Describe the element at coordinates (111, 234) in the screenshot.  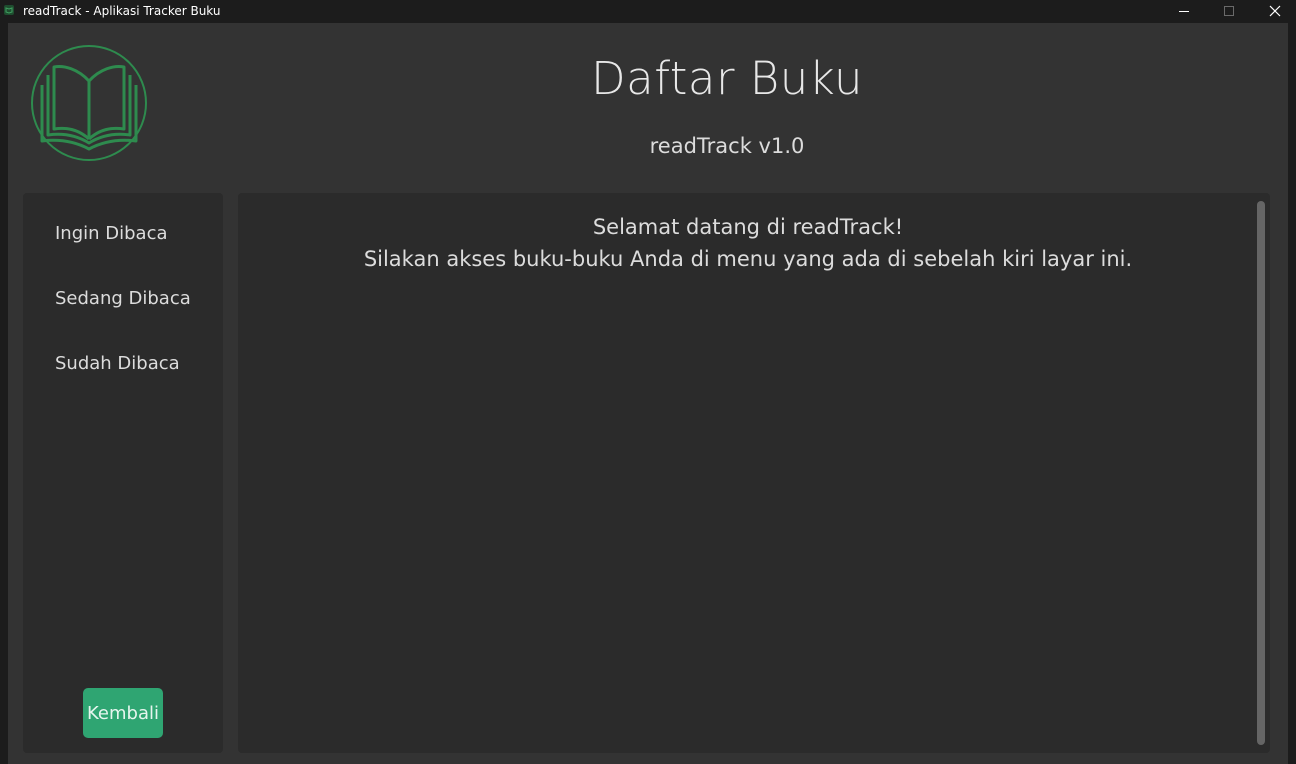
I see `sidebar-item-ingin-dibaca: Ingin Dibaca` at that location.